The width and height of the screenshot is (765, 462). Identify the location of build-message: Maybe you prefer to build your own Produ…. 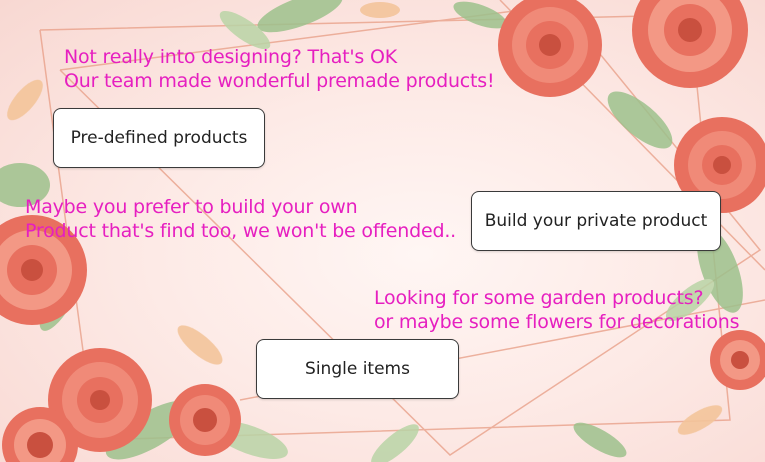
(240, 219).